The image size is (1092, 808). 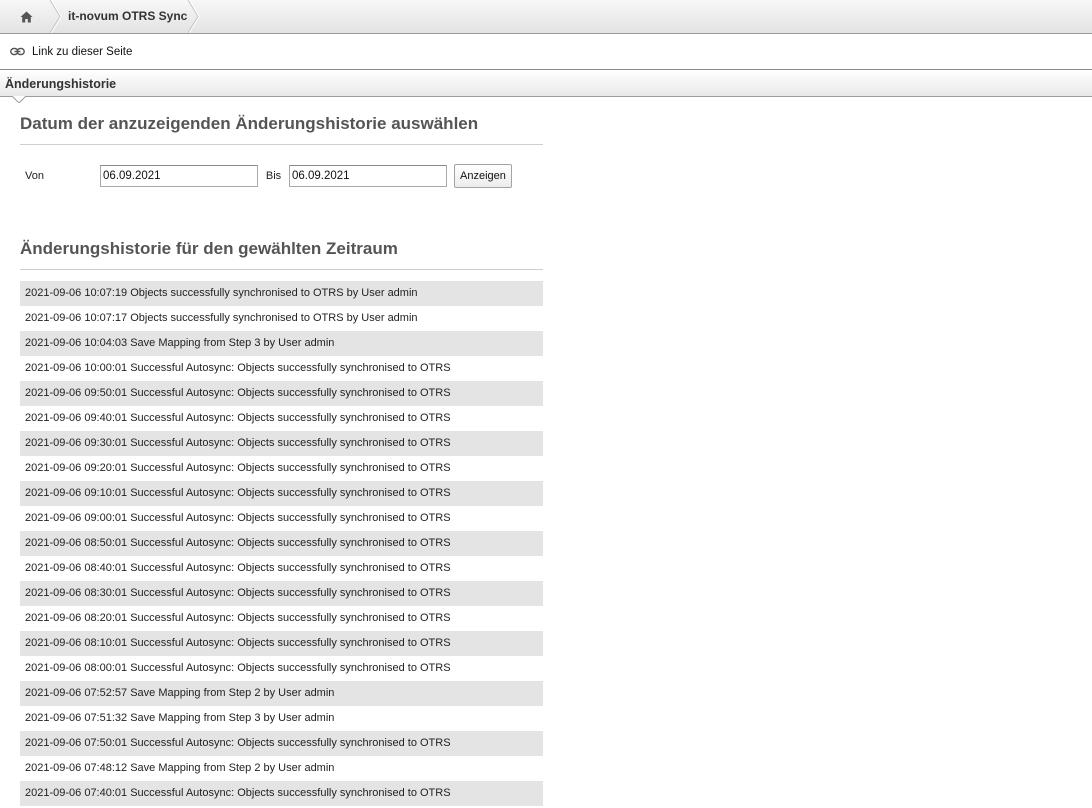 I want to click on section-notch, so click(x=19, y=99).